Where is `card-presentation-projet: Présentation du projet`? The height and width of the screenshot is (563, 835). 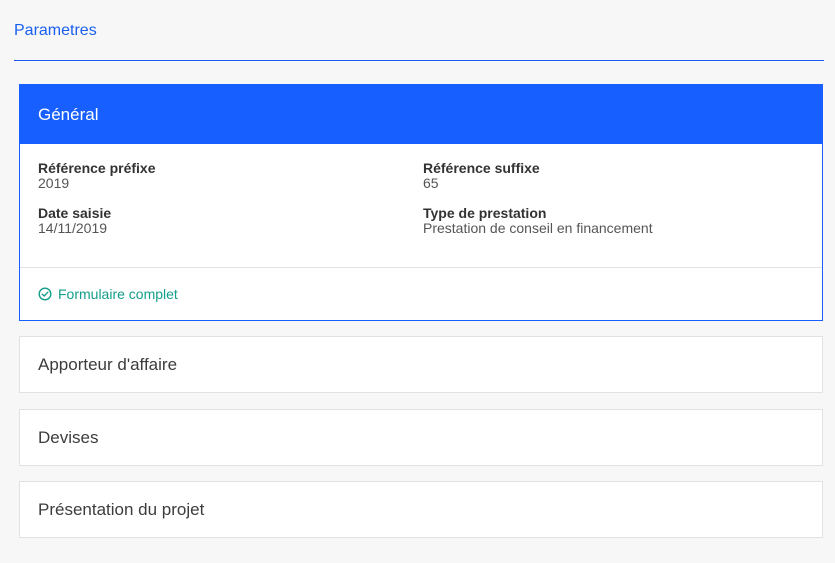 card-presentation-projet: Présentation du projet is located at coordinates (421, 509).